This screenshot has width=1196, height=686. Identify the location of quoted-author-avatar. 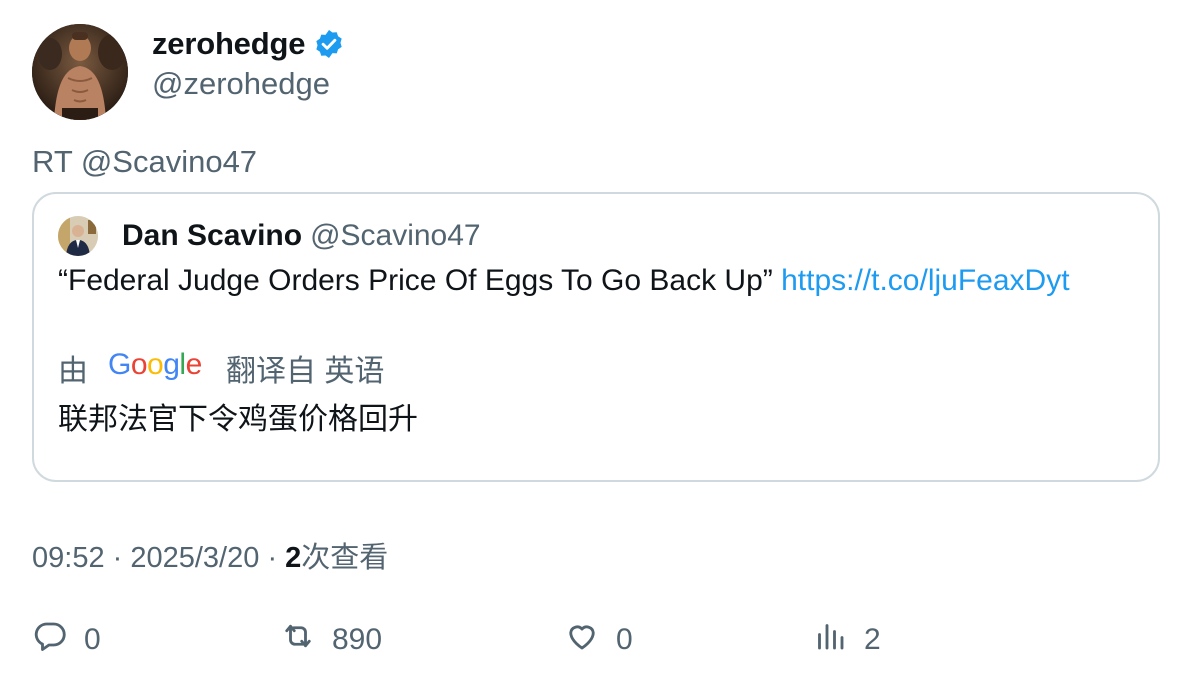
(78, 236).